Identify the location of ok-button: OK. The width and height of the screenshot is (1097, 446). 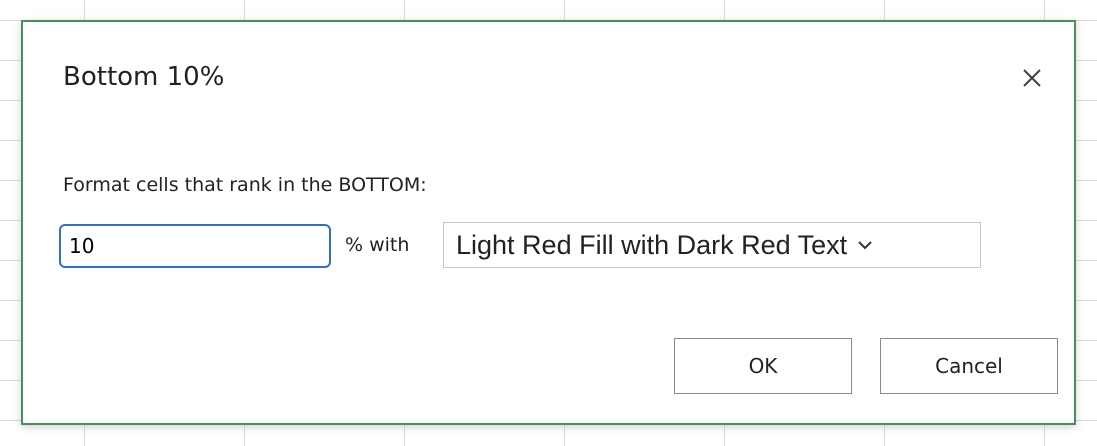
(763, 366).